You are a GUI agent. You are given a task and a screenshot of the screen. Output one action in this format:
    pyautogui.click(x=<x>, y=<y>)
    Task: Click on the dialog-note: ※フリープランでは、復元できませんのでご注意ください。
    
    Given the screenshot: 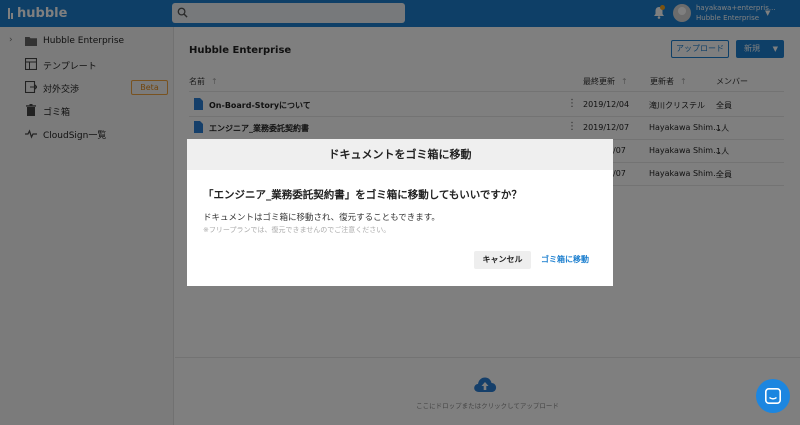 What is the action you would take?
    pyautogui.click(x=297, y=230)
    